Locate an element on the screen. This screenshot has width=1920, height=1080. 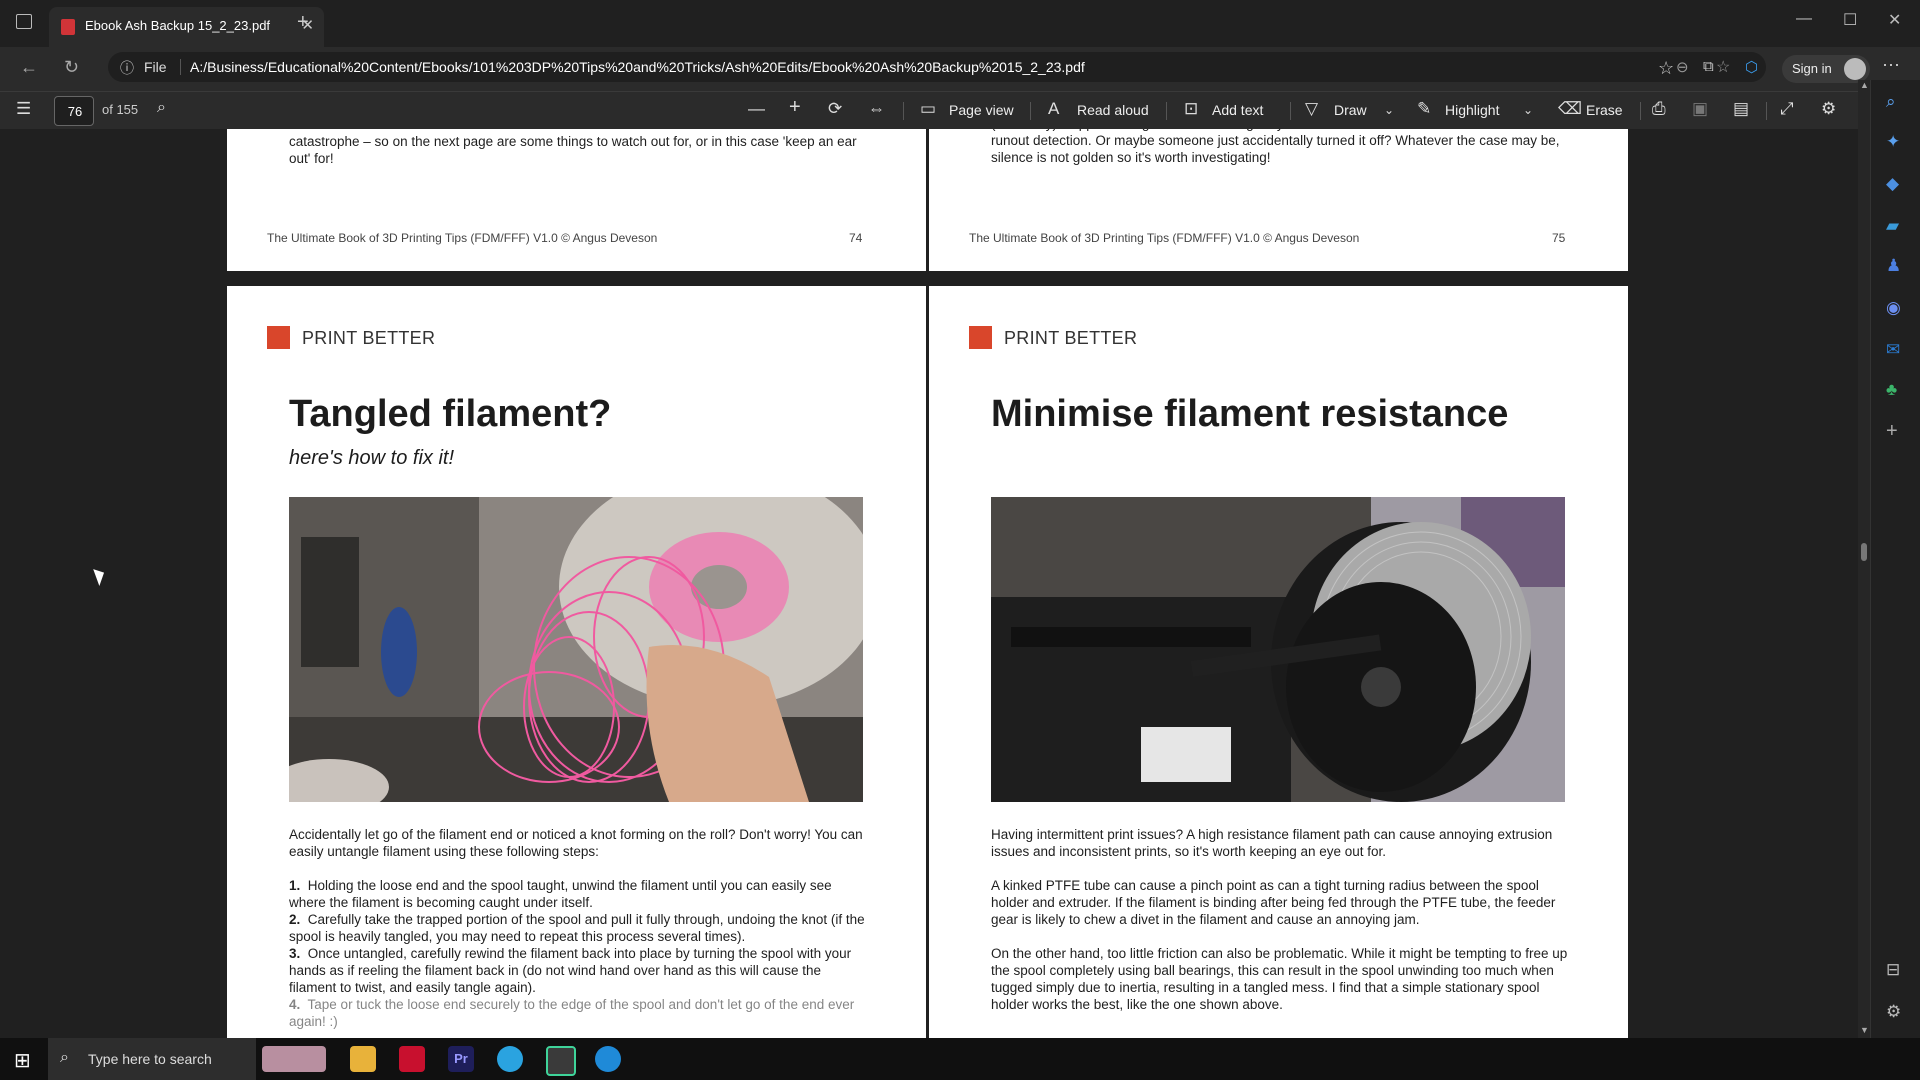
windows-start-icon: ⊞ is located at coordinates (22, 1060).